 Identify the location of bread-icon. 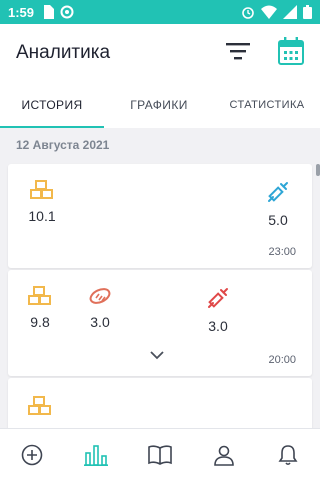
(100, 296).